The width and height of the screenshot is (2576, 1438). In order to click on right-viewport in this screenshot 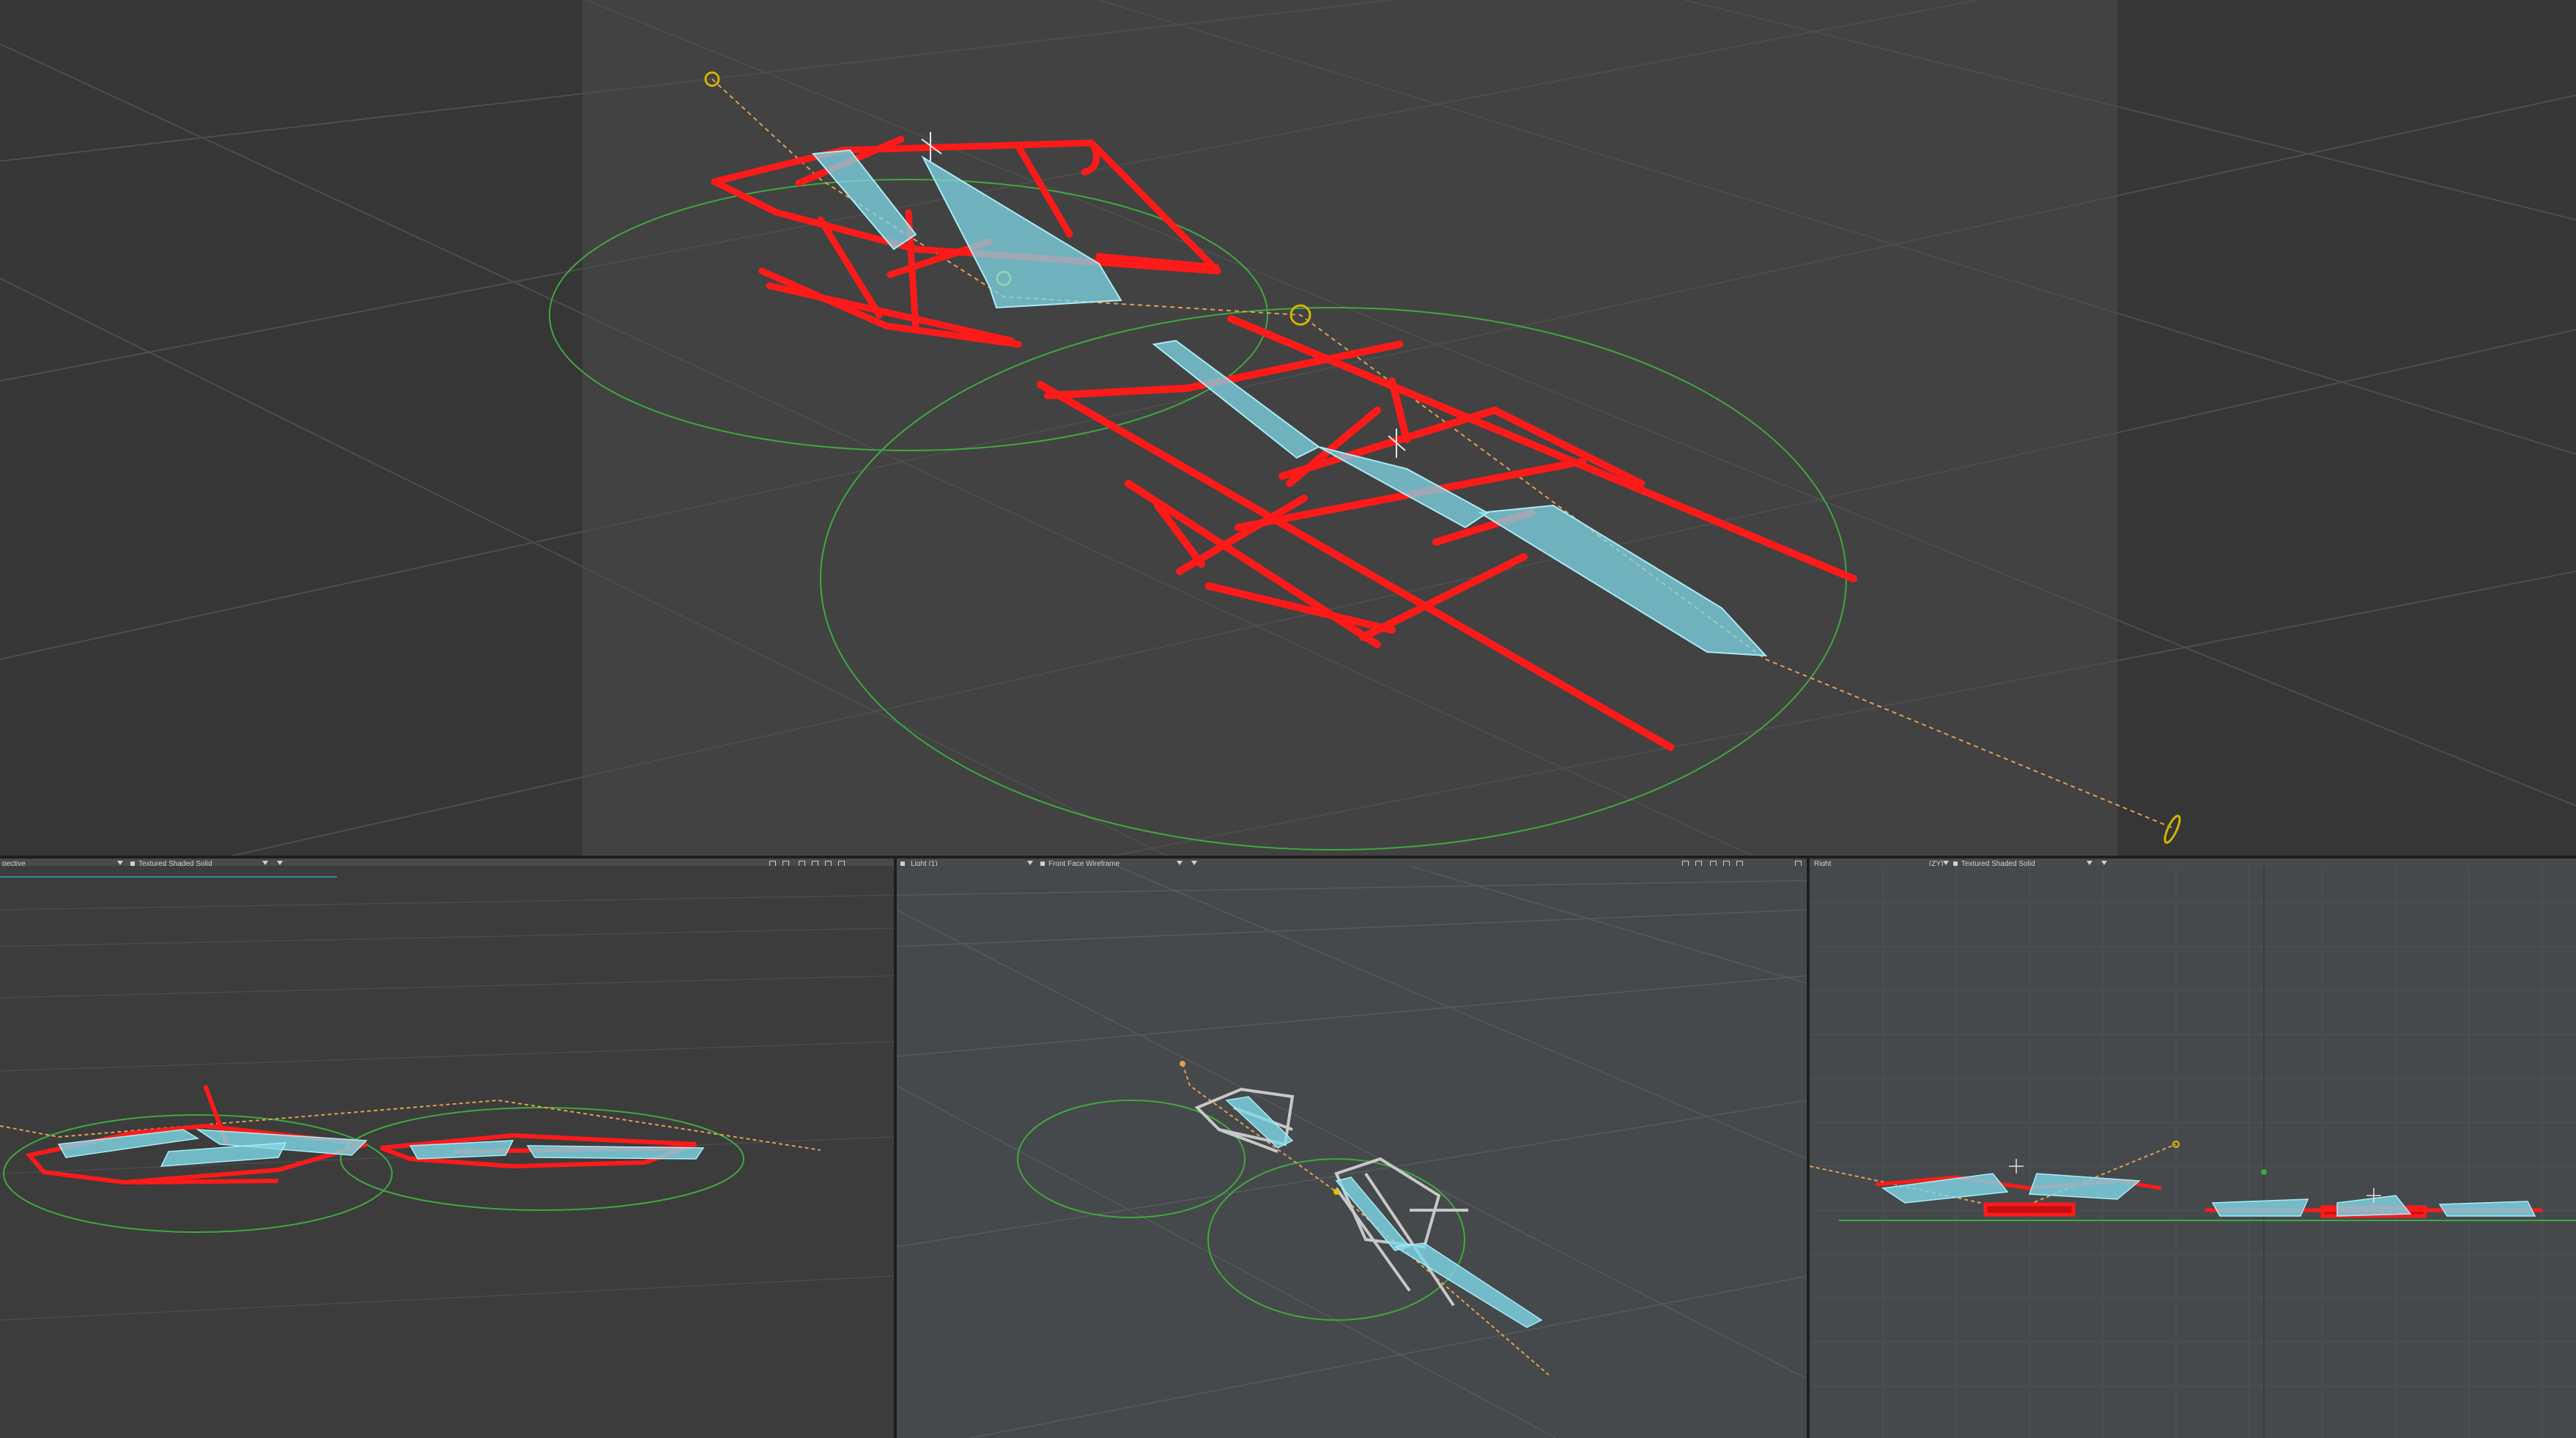, I will do `click(2193, 1152)`.